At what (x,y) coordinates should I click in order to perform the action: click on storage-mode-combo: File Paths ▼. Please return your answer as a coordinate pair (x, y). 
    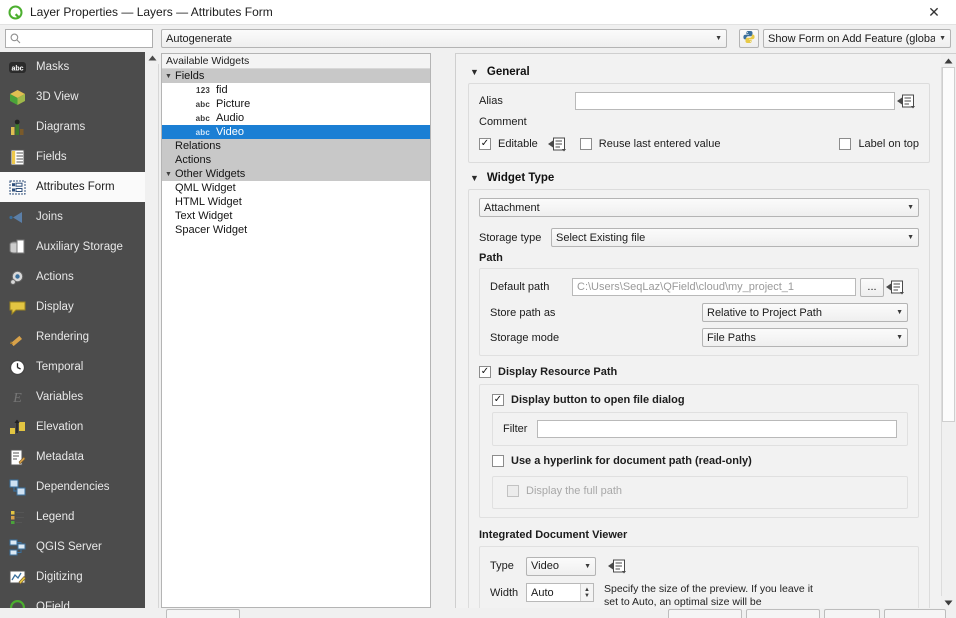
    Looking at the image, I should click on (805, 337).